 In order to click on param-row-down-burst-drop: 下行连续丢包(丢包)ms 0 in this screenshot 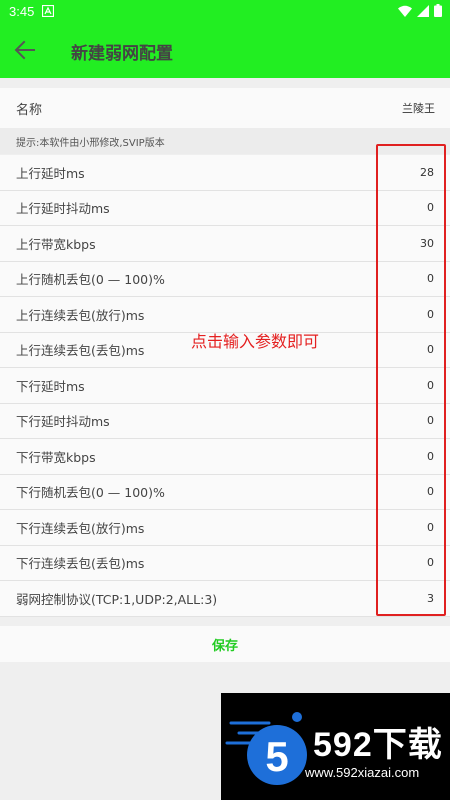, I will do `click(225, 563)`.